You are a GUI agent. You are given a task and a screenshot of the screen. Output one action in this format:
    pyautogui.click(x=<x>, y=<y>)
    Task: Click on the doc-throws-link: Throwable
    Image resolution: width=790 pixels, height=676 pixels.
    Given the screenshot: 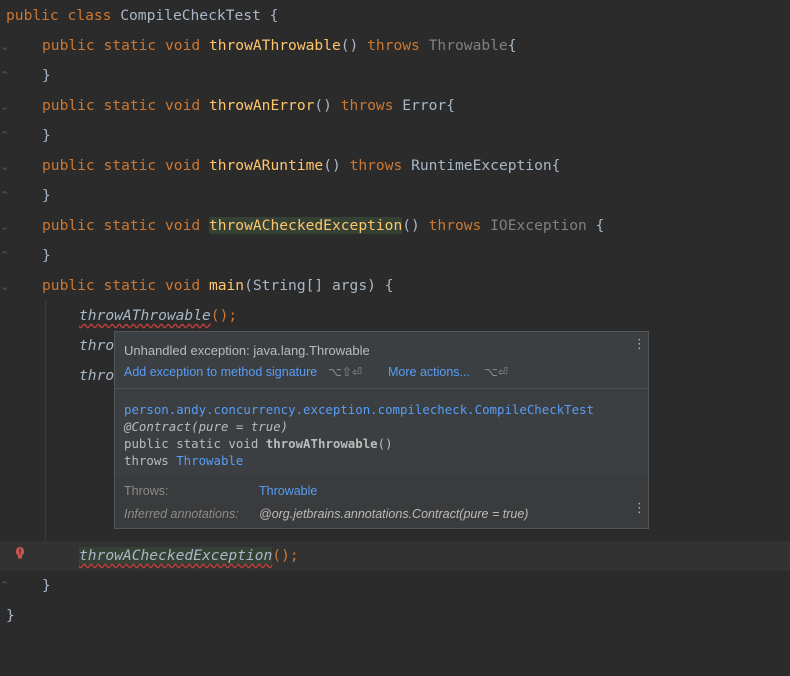 What is the action you would take?
    pyautogui.click(x=209, y=460)
    